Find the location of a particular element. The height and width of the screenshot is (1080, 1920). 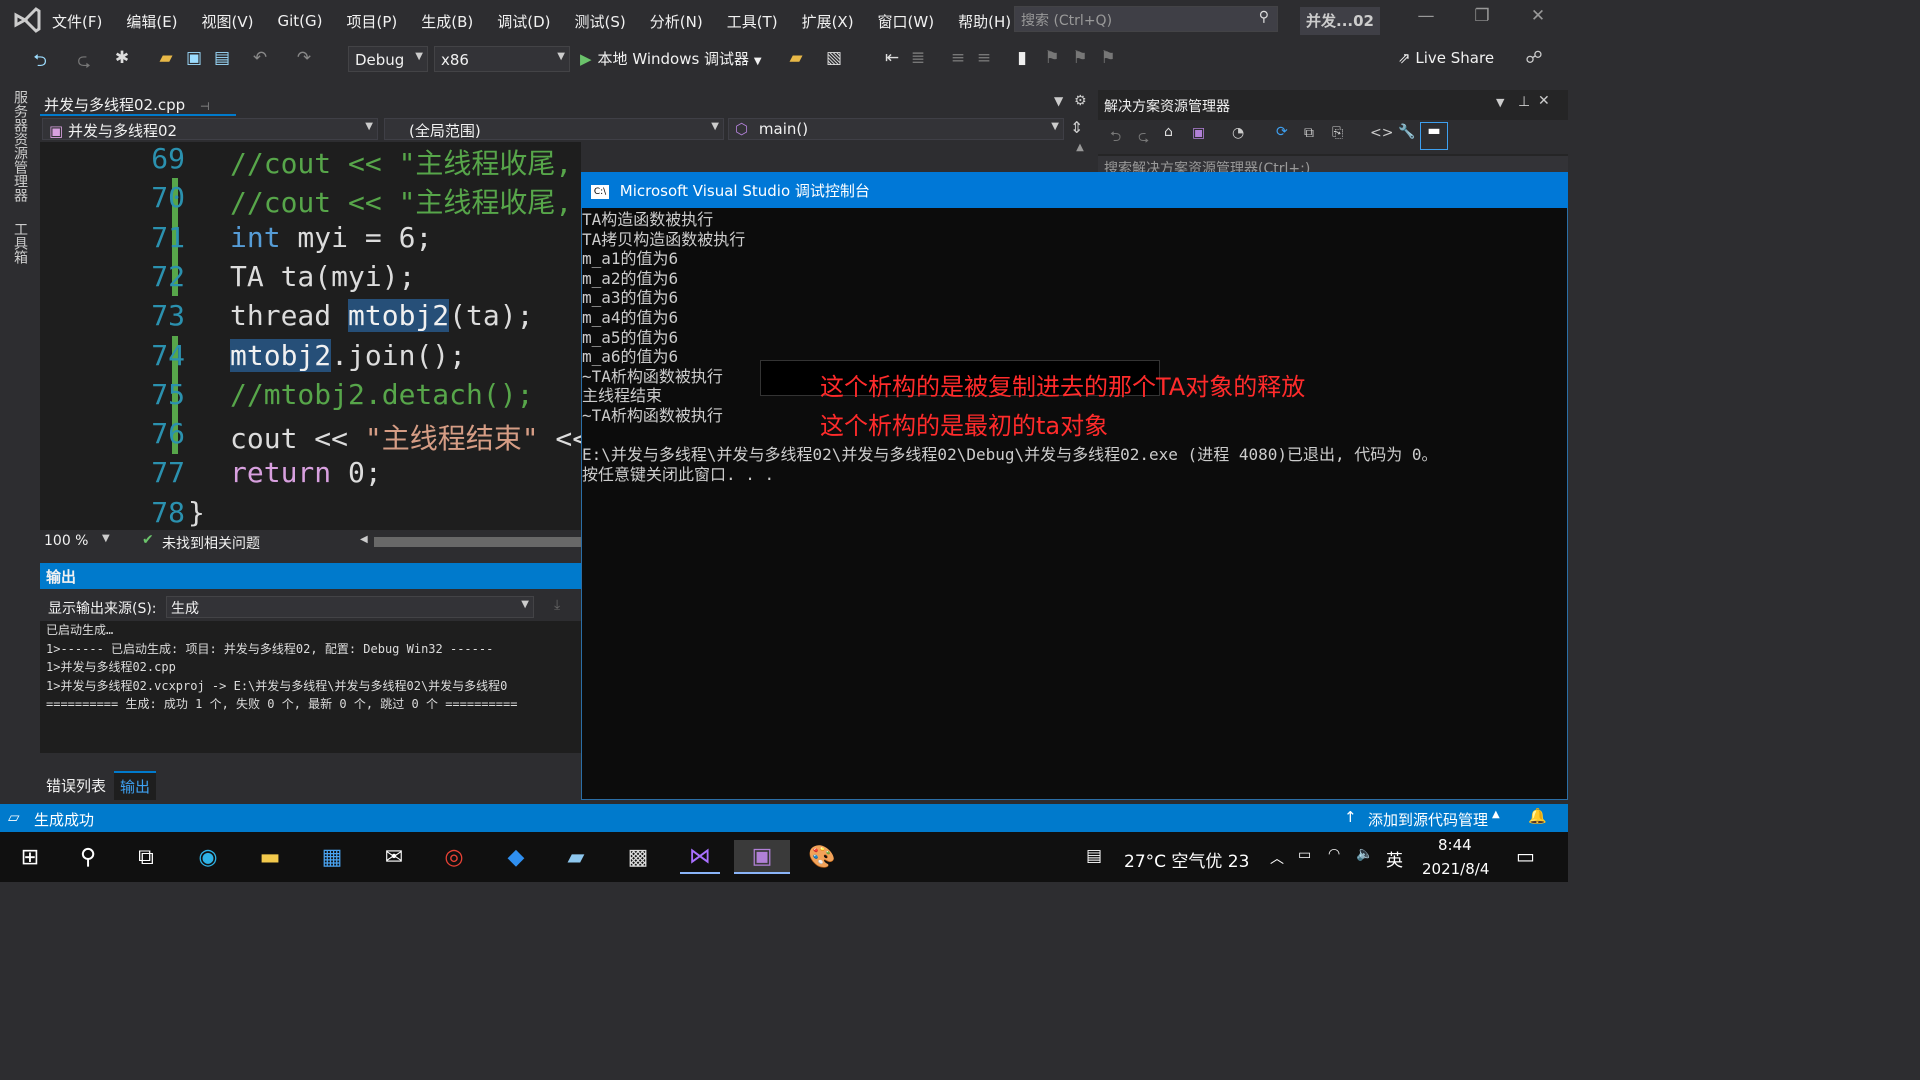

weather-text: 27°C 空气优 23 is located at coordinates (1186, 859).